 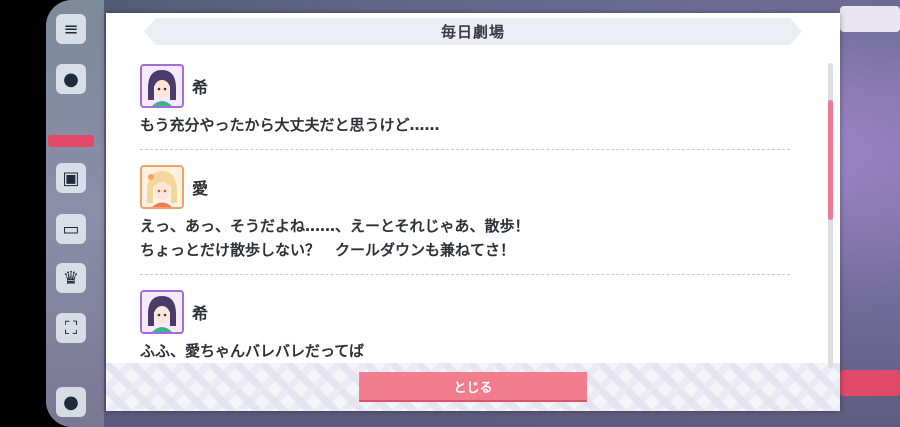 What do you see at coordinates (71, 278) in the screenshot?
I see `trophy-icon: ♛` at bounding box center [71, 278].